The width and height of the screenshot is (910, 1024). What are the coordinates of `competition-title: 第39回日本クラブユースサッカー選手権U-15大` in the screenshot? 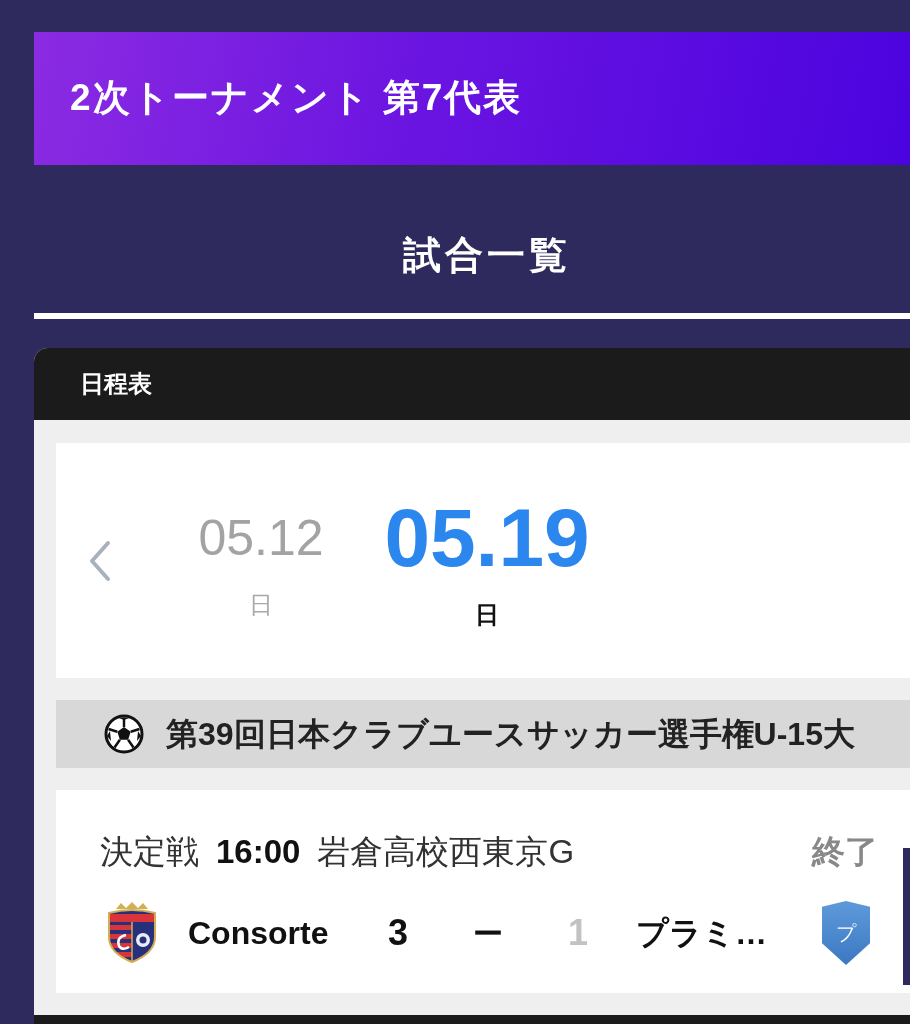 It's located at (510, 734).